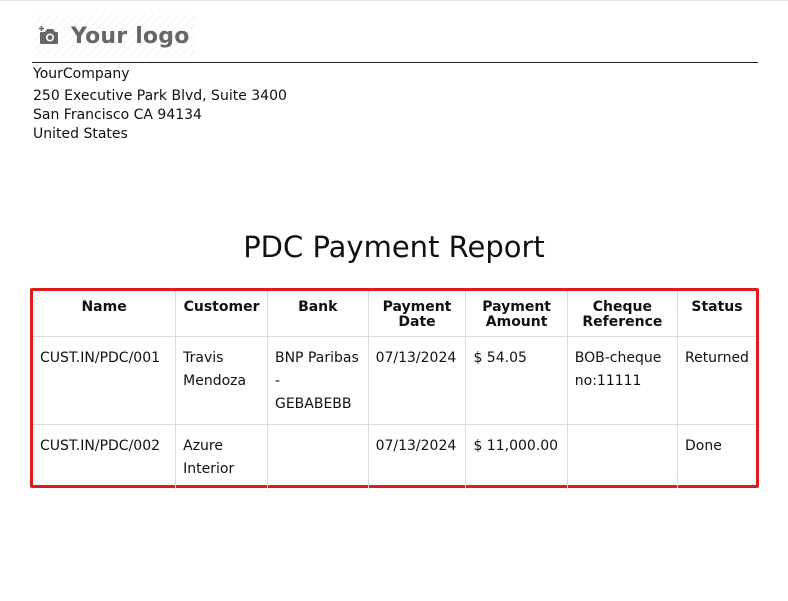 Image resolution: width=788 pixels, height=601 pixels. What do you see at coordinates (221, 314) in the screenshot?
I see `column-header-customer: Customer` at bounding box center [221, 314].